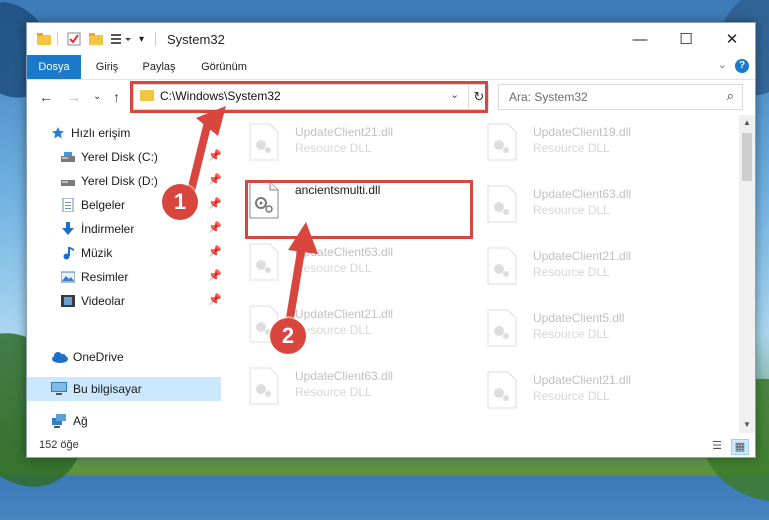 The height and width of the screenshot is (520, 769). What do you see at coordinates (199, 158) in the screenshot?
I see `arrow-1-shaft` at bounding box center [199, 158].